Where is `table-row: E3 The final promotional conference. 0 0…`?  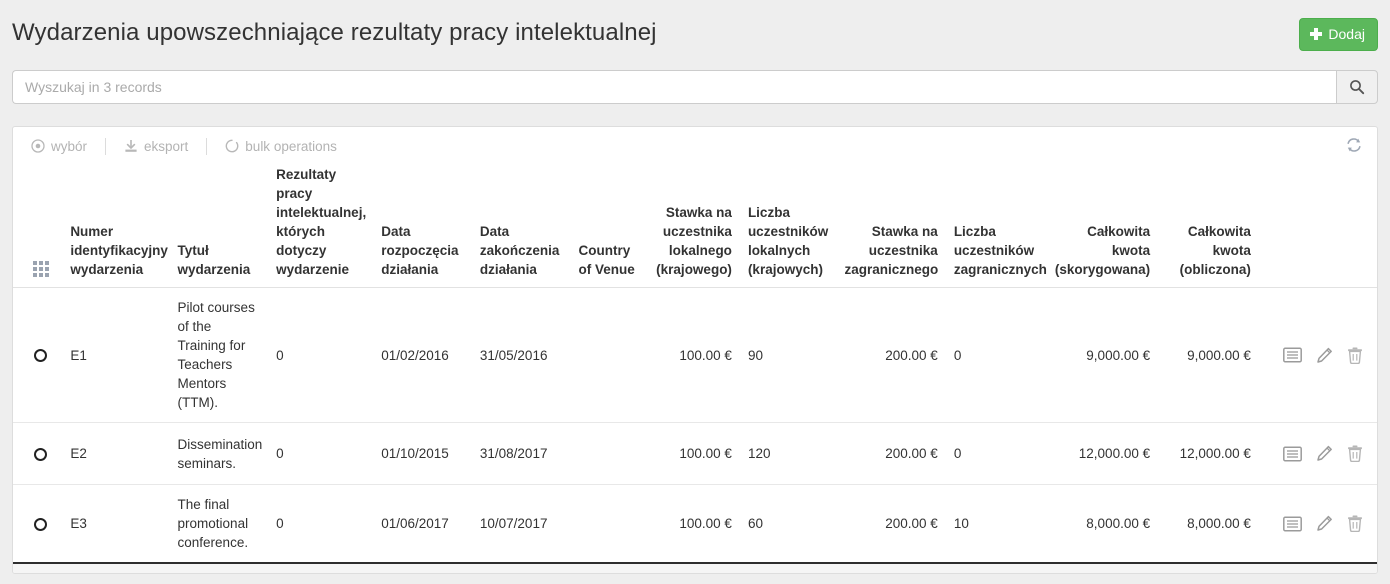
table-row: E3 The final promotional conference. 0 0… is located at coordinates (695, 524).